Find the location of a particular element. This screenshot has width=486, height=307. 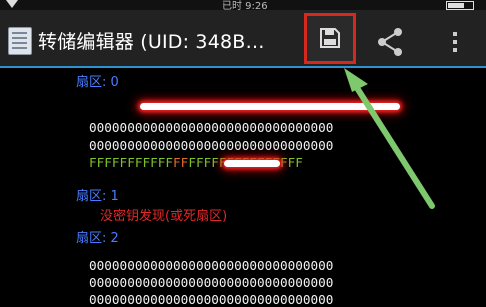

sector-error-text: 没密钥发现(或死扇区) is located at coordinates (164, 216).